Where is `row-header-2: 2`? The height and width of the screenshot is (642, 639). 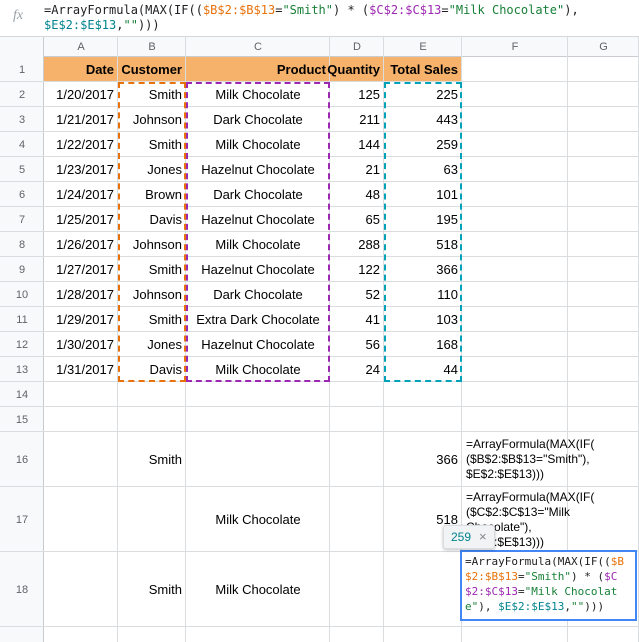 row-header-2: 2 is located at coordinates (22, 94).